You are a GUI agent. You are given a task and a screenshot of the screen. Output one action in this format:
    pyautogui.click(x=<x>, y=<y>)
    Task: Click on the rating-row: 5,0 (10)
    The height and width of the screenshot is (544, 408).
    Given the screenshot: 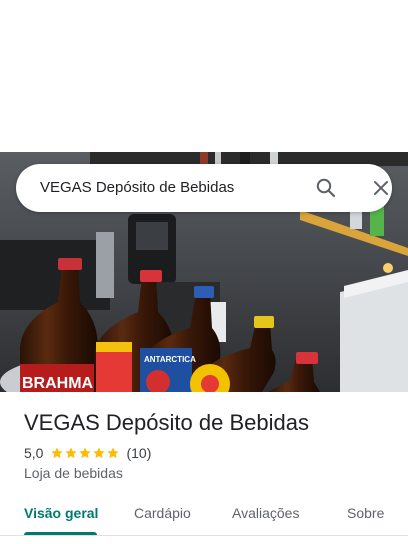 What is the action you would take?
    pyautogui.click(x=87, y=453)
    